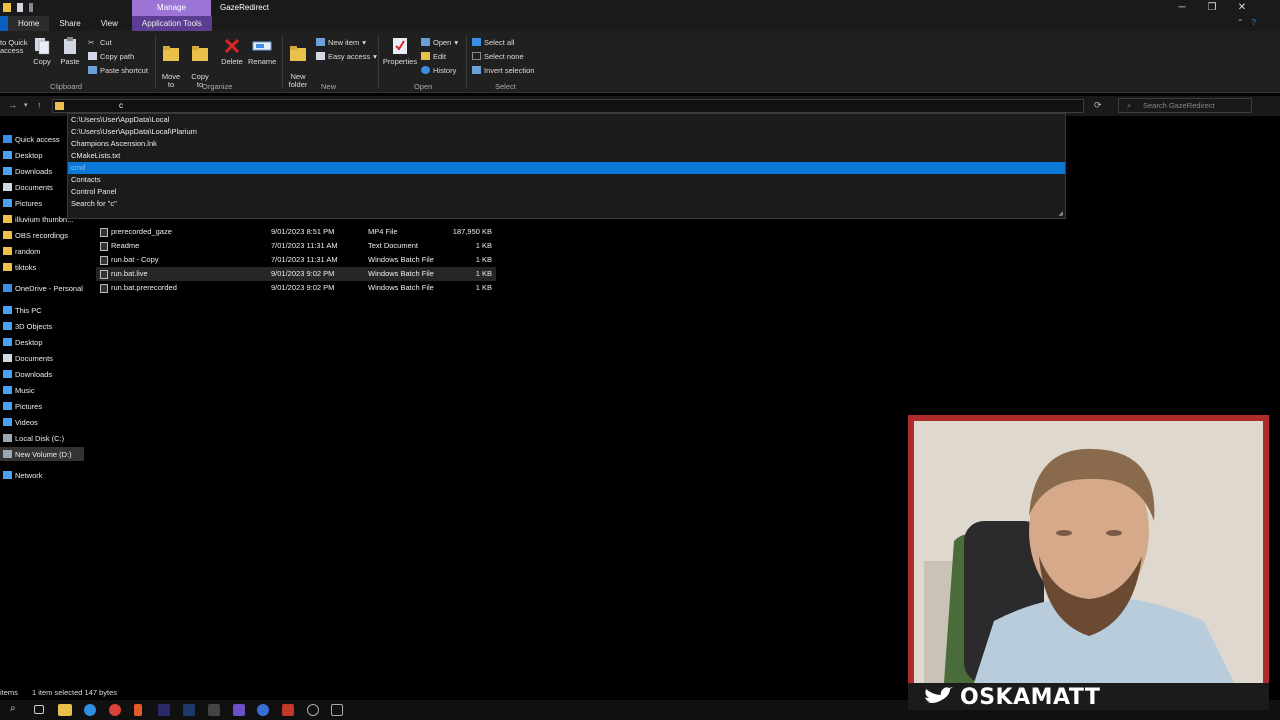  What do you see at coordinates (4, 23) in the screenshot?
I see `tab-file` at bounding box center [4, 23].